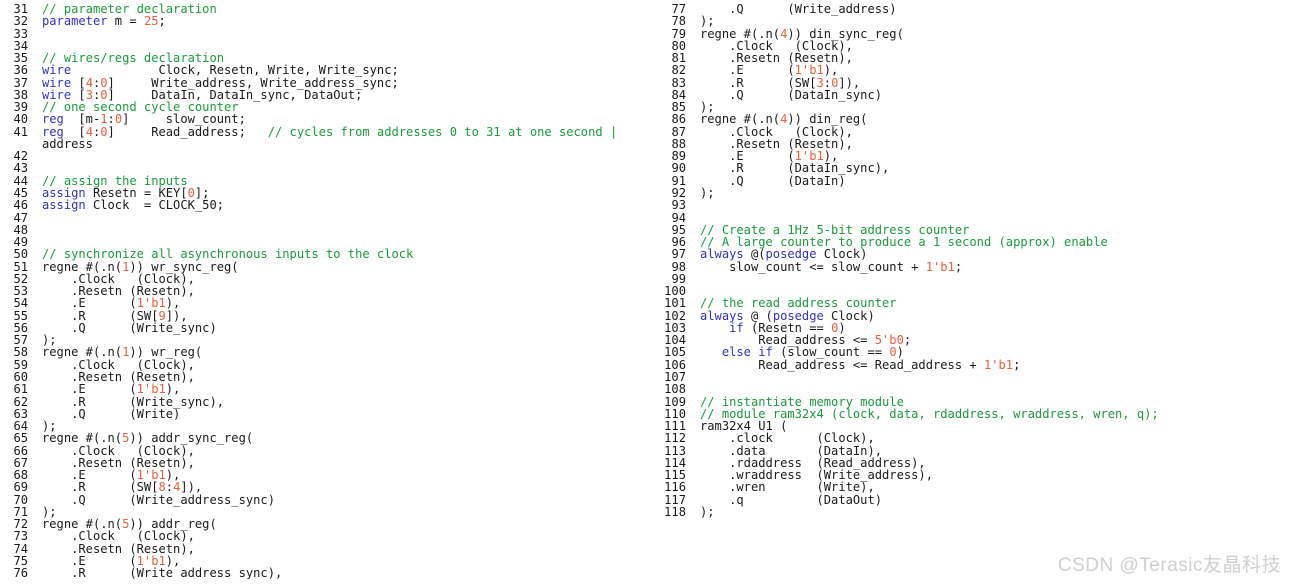  What do you see at coordinates (791, 94) in the screenshot?
I see `code-token: .Q (DataIn_sync)` at bounding box center [791, 94].